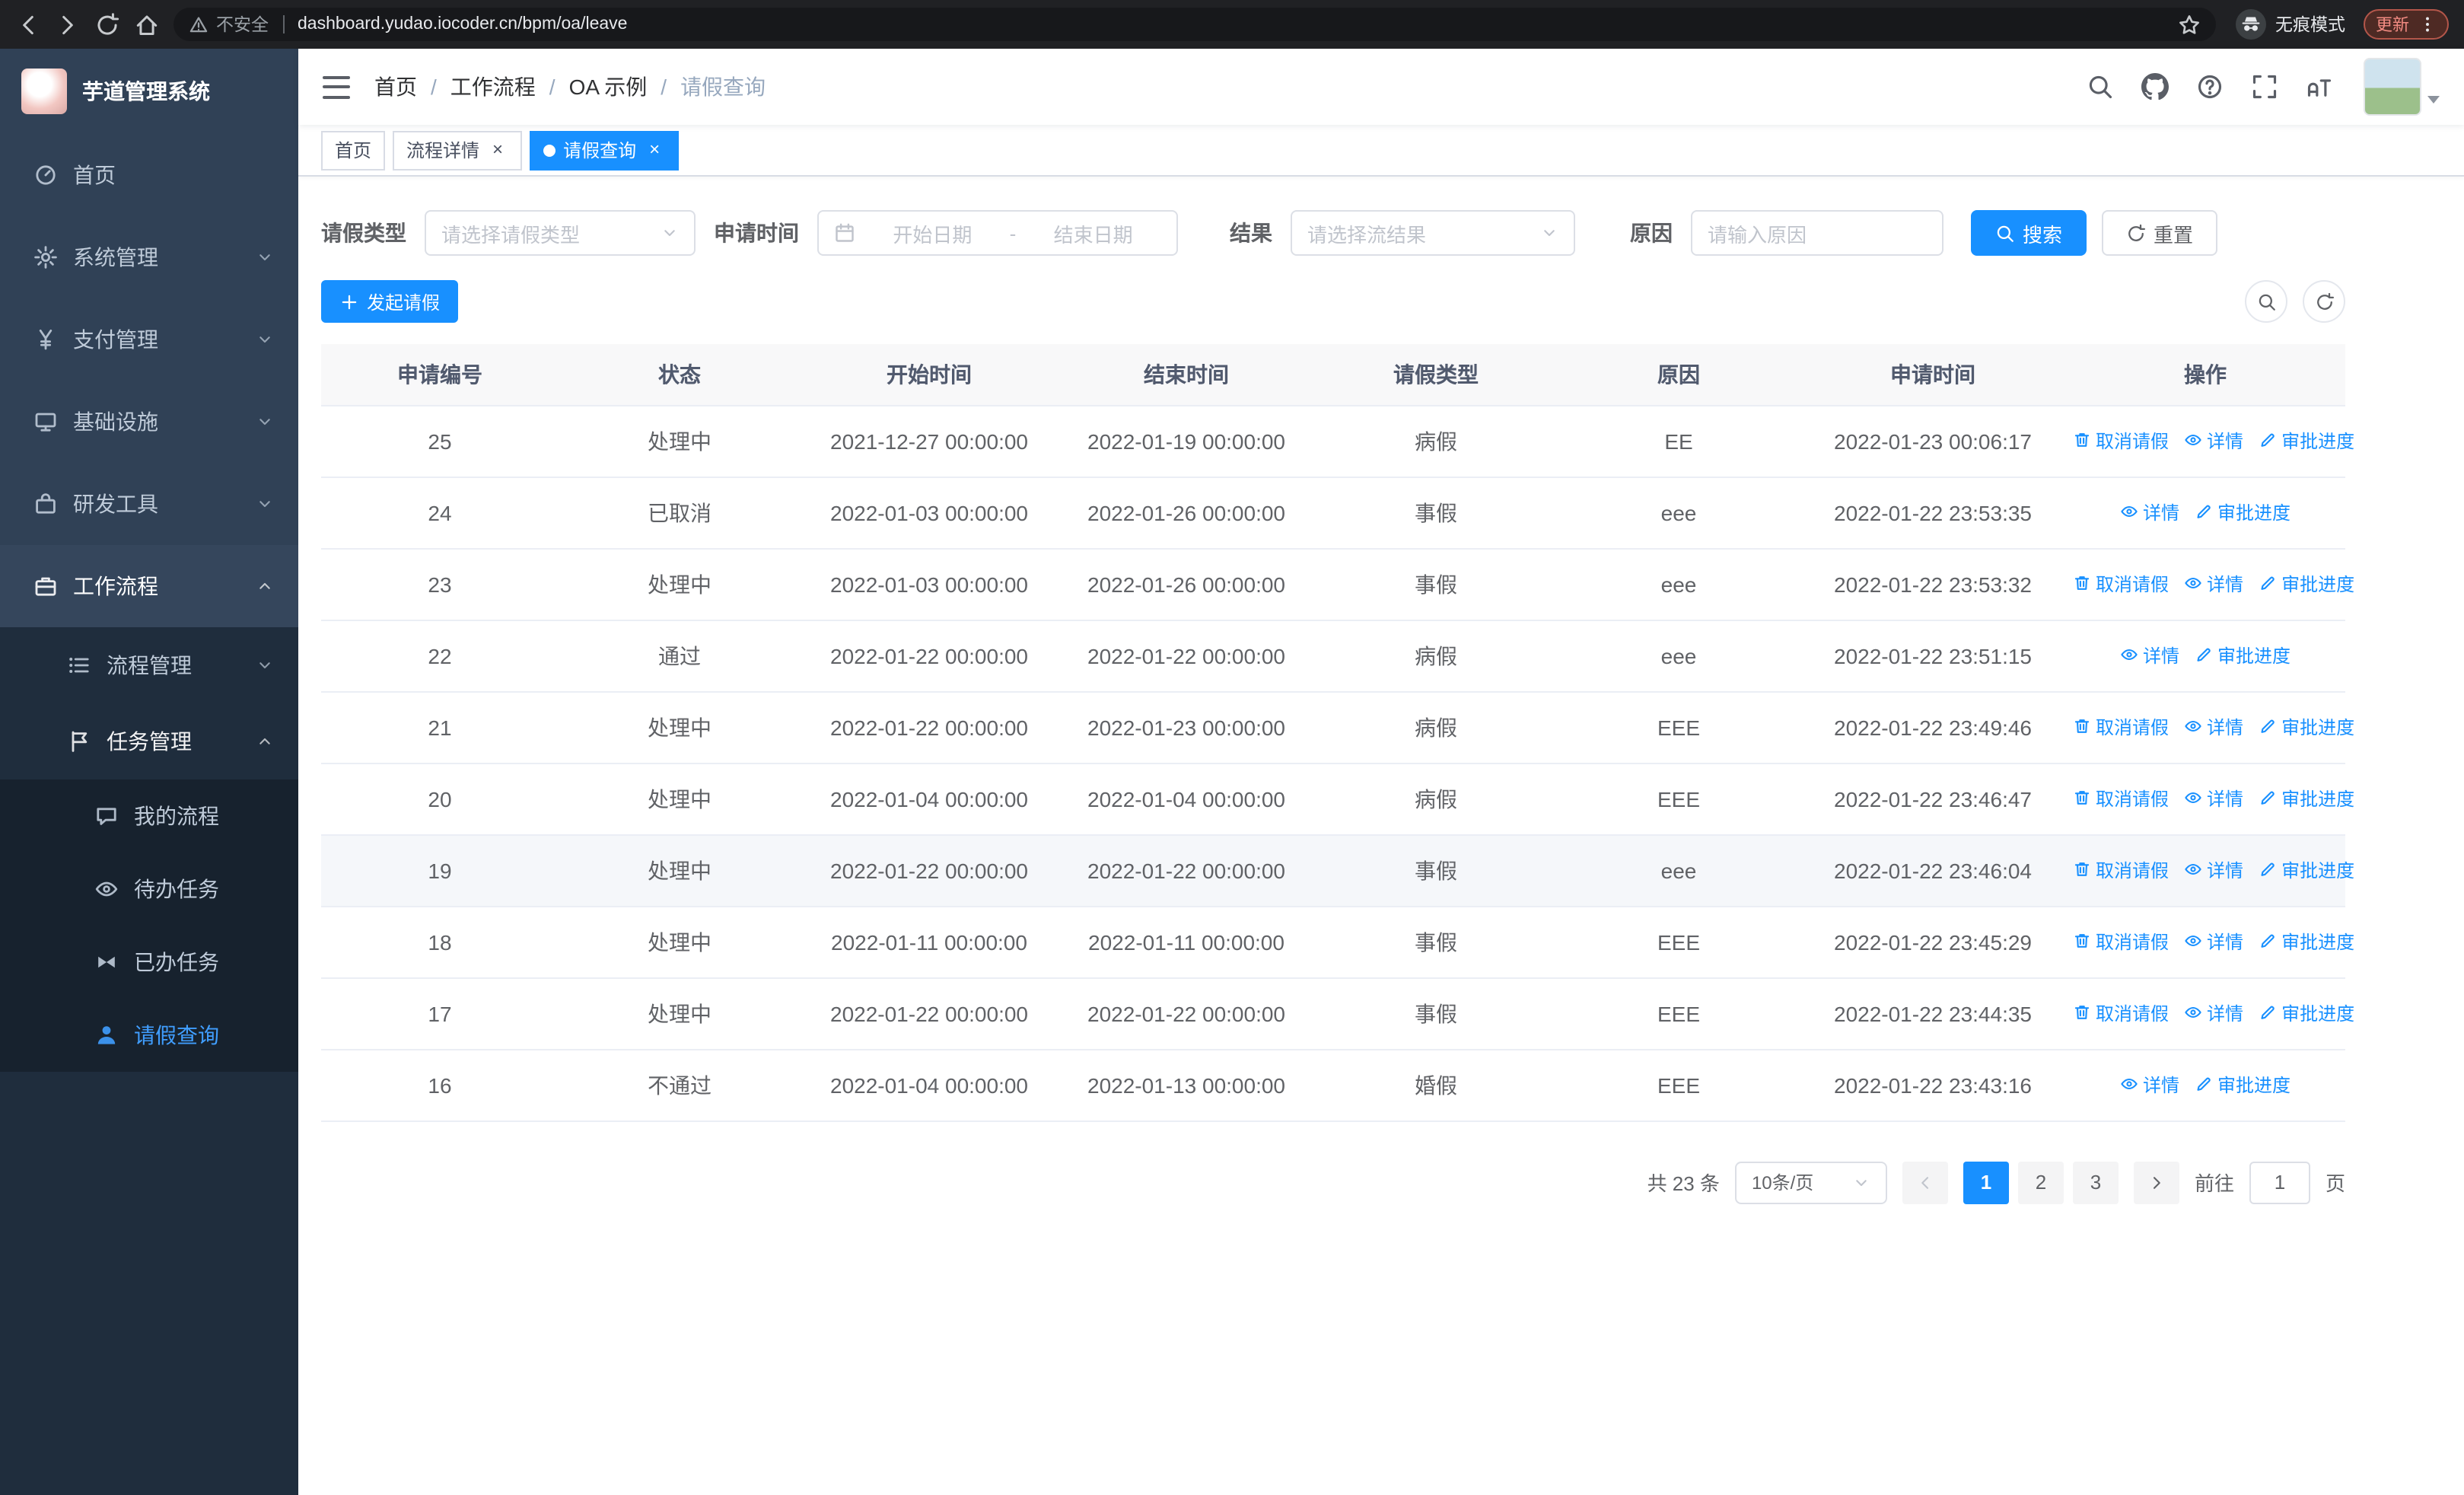  I want to click on breadcrumb-item: 首页, so click(395, 87).